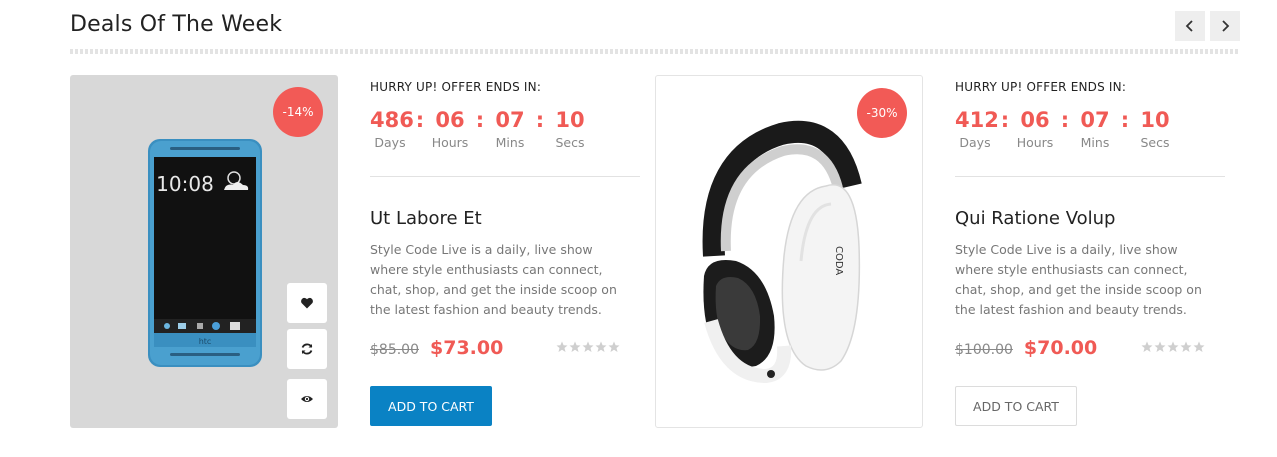  I want to click on price-row: $85.00 $73.00, so click(505, 348).